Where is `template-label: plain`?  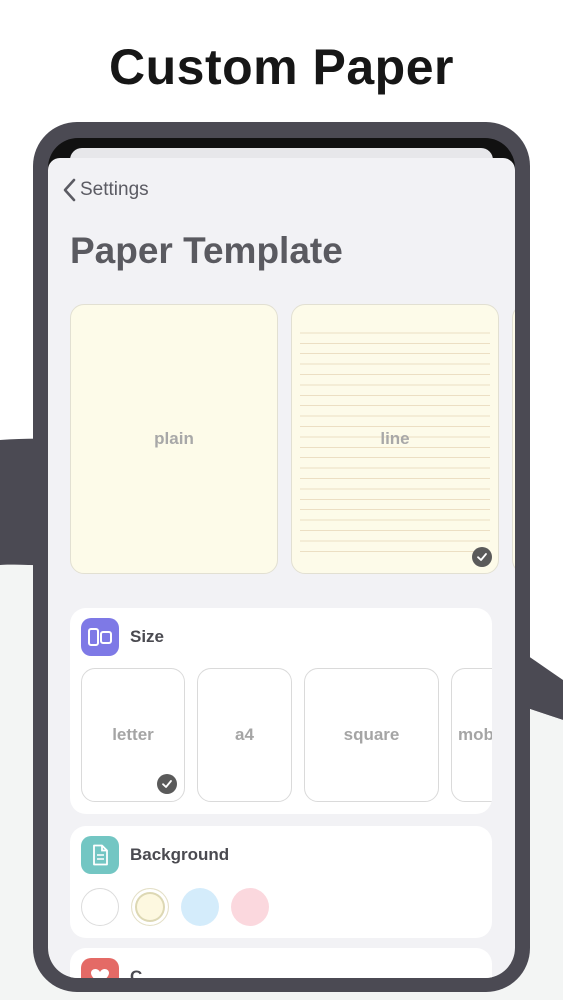 template-label: plain is located at coordinates (174, 438).